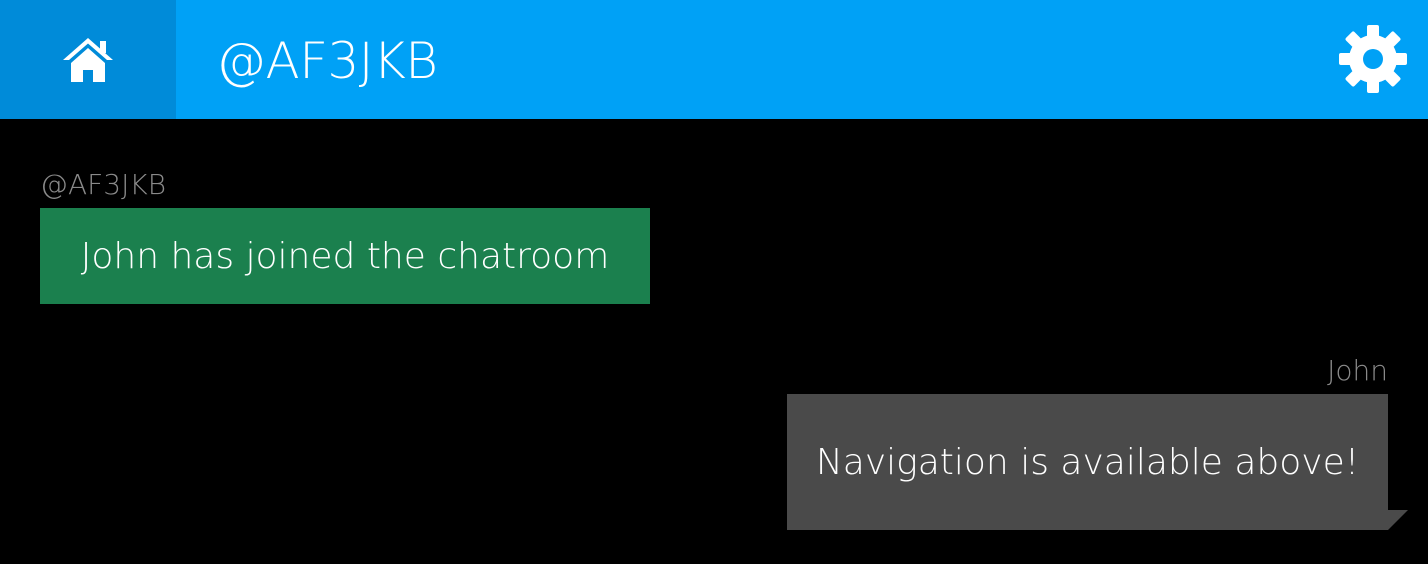 Image resolution: width=1428 pixels, height=564 pixels. Describe the element at coordinates (1398, 520) in the screenshot. I see `bubble-tail` at that location.